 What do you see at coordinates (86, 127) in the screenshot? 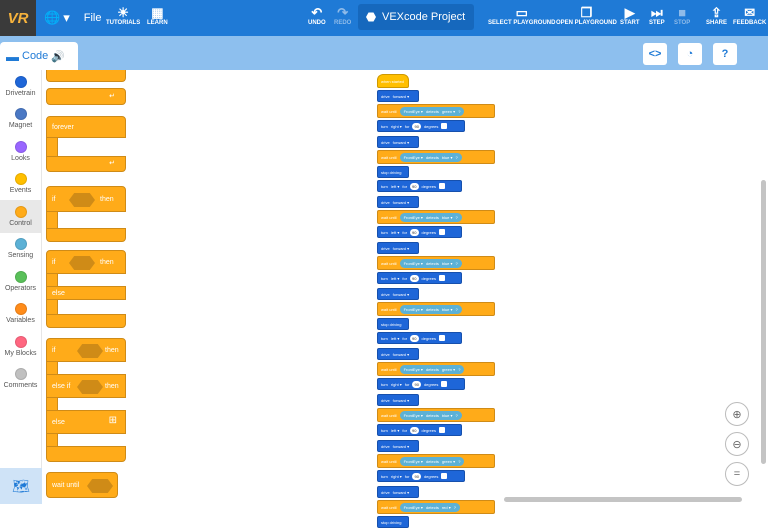
I see `forever-block: forever` at bounding box center [86, 127].